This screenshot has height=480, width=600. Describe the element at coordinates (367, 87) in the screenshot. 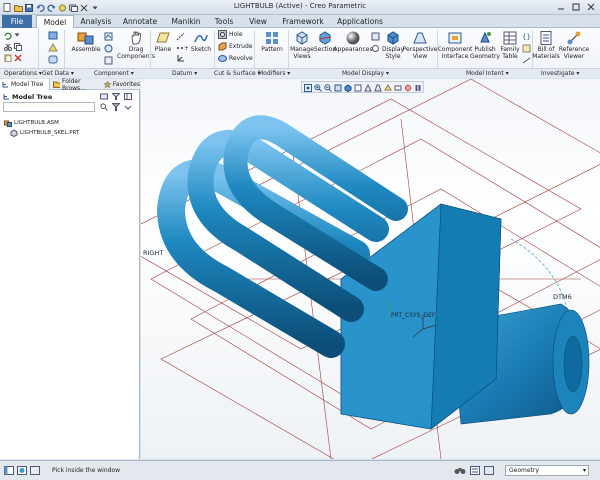

I see `view-manager-icon` at that location.